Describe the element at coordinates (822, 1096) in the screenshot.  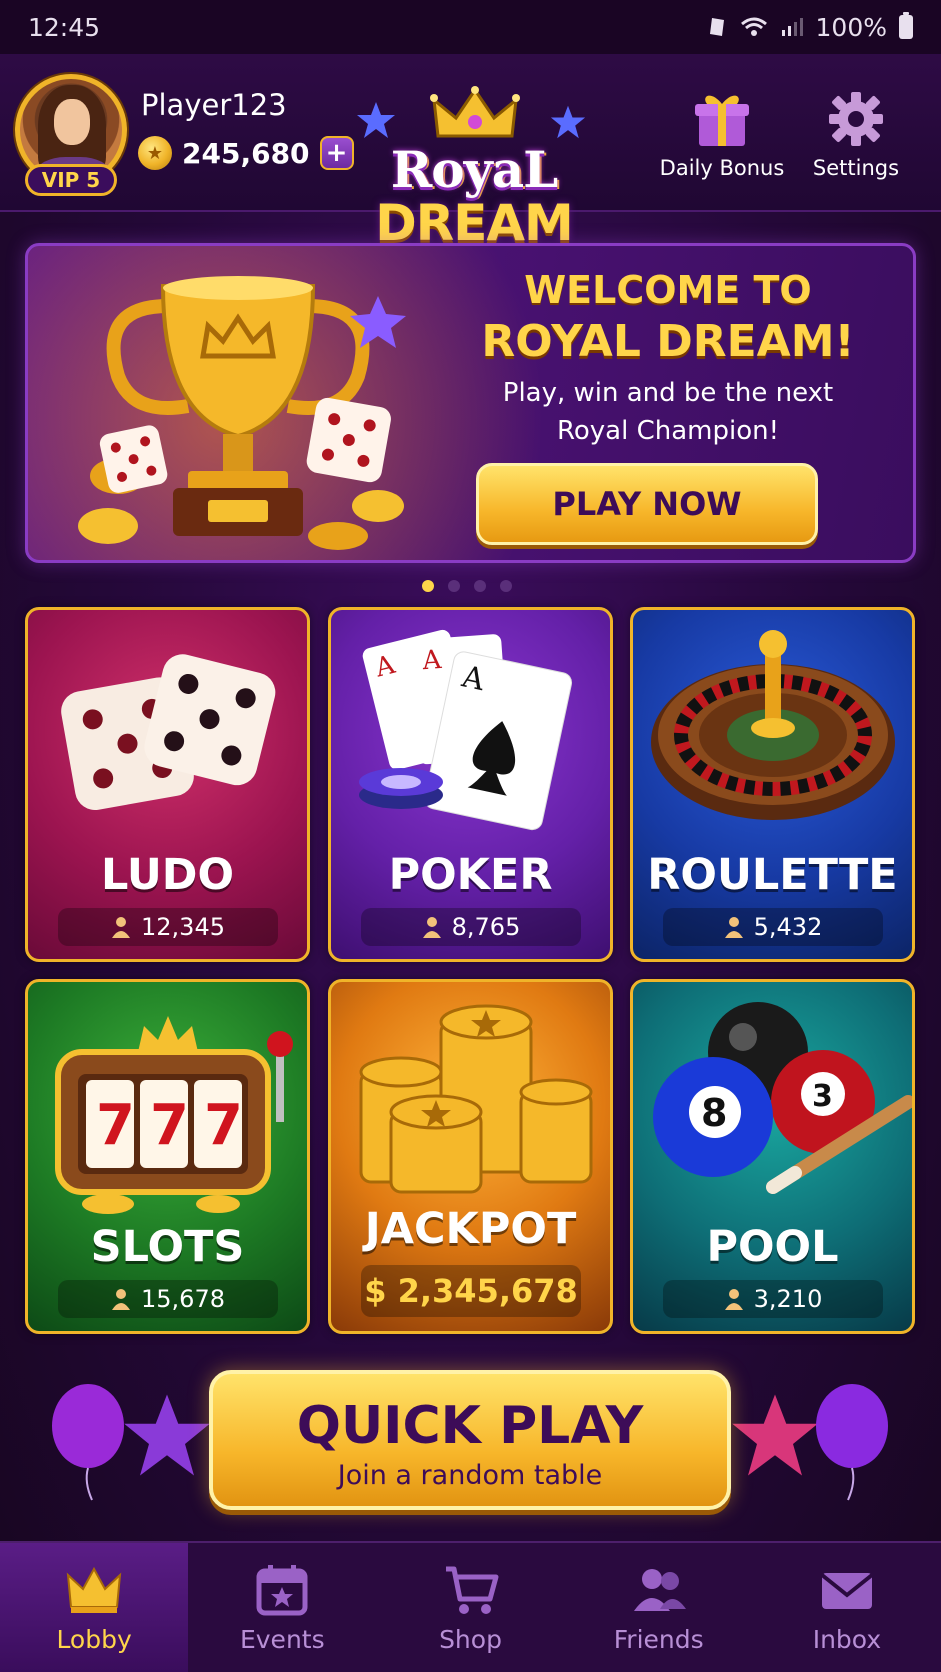
I see `svg-text: 3` at that location.